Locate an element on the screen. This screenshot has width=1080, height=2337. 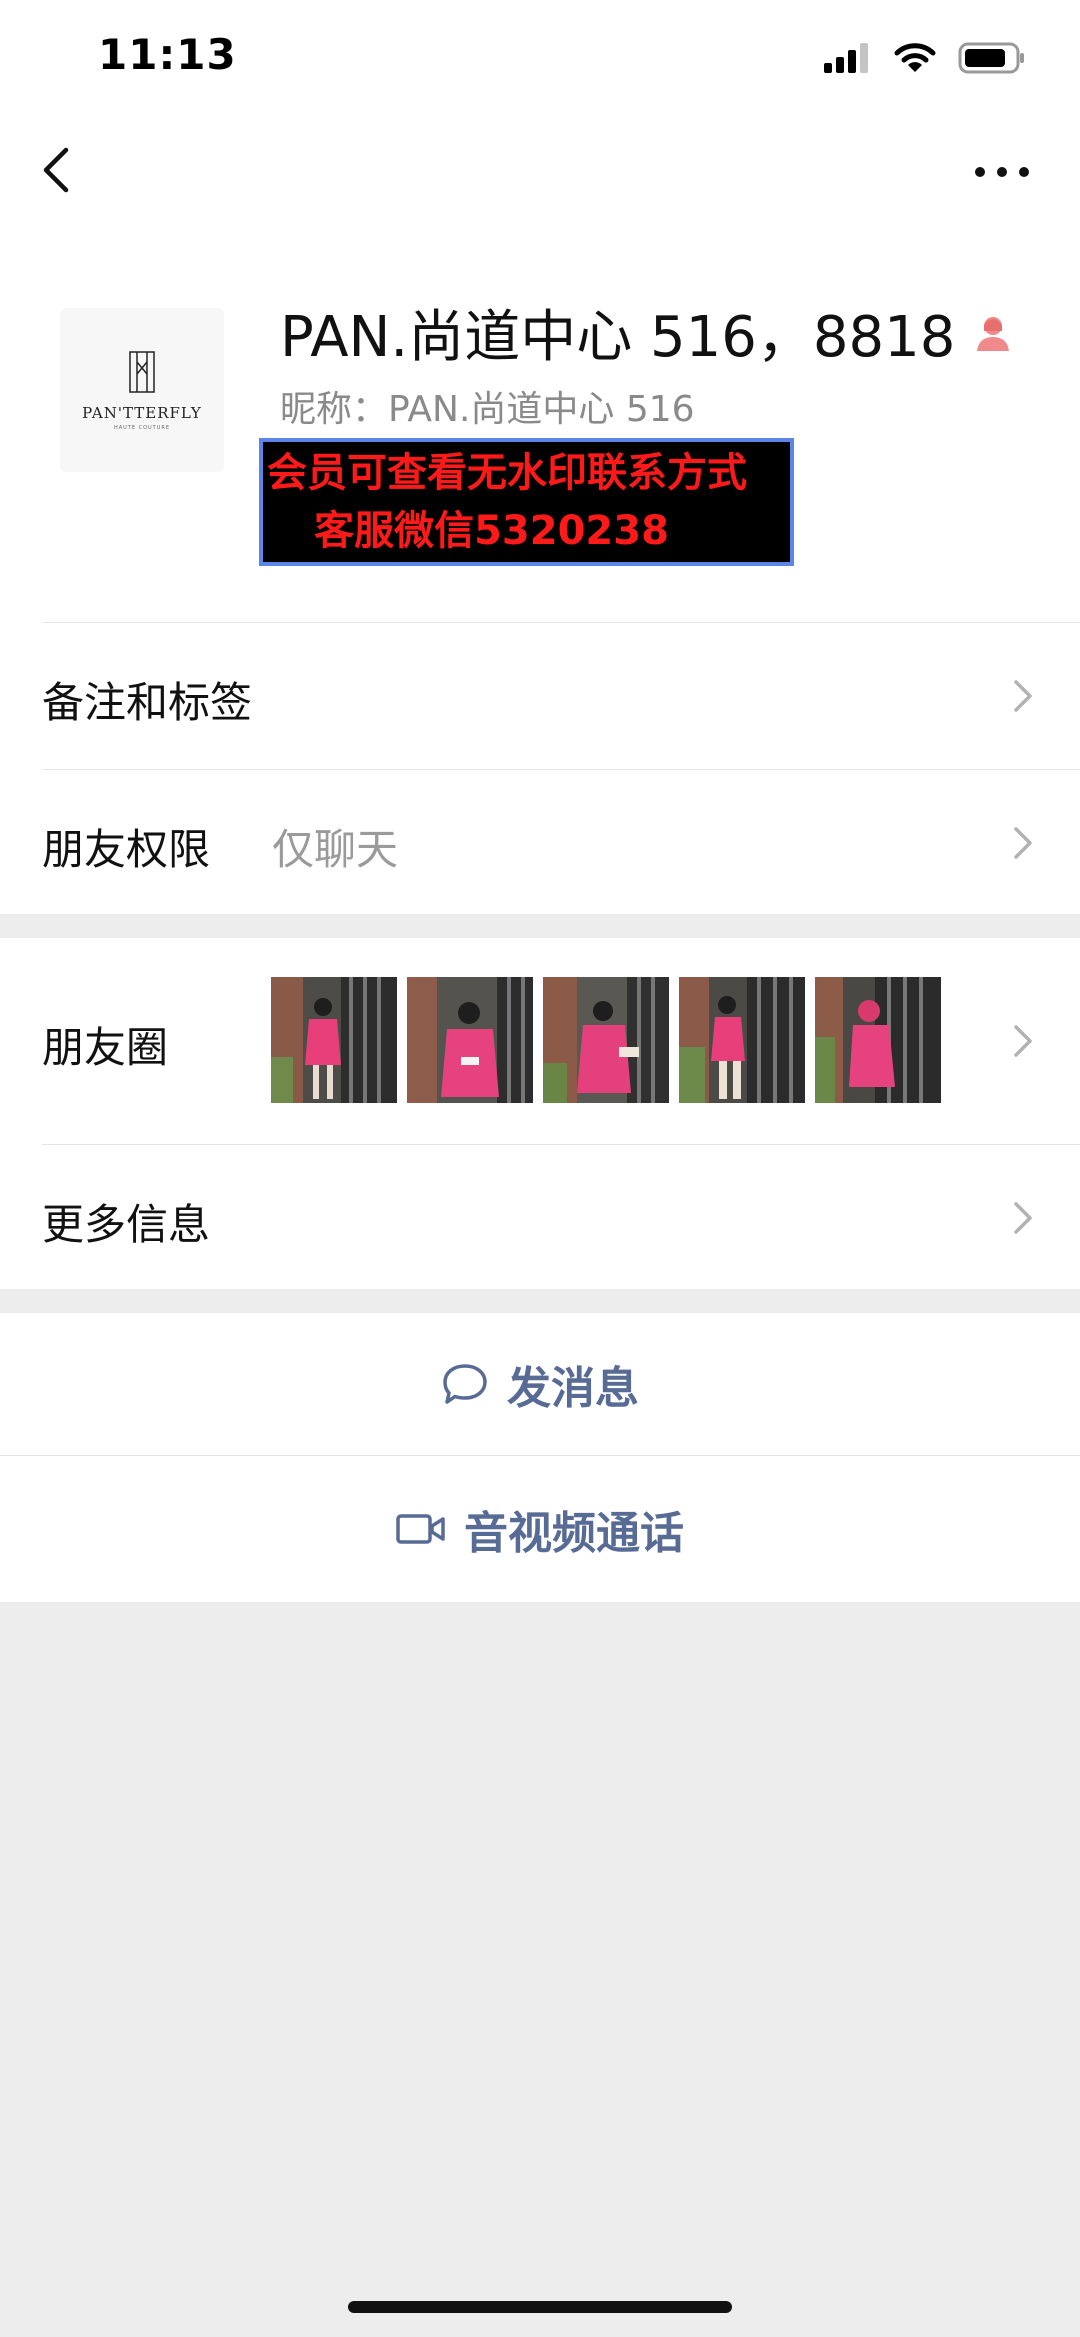
more-info-row: 更多信息 is located at coordinates (540, 1217).